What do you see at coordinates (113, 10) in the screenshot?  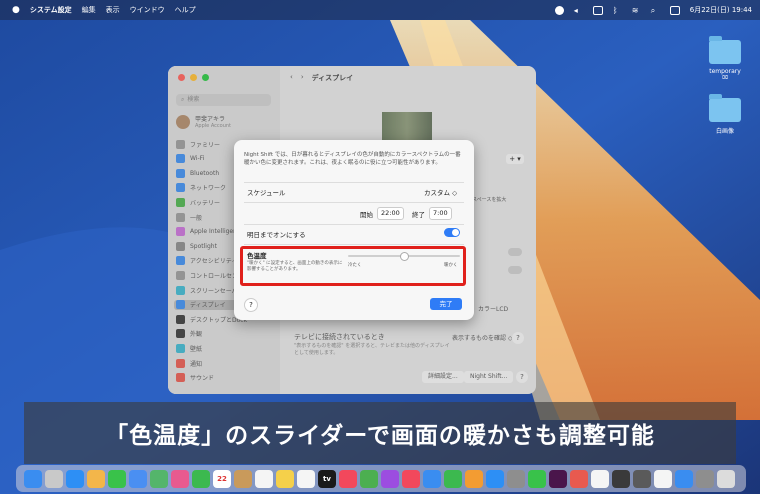 I see `menu-view: 表示` at bounding box center [113, 10].